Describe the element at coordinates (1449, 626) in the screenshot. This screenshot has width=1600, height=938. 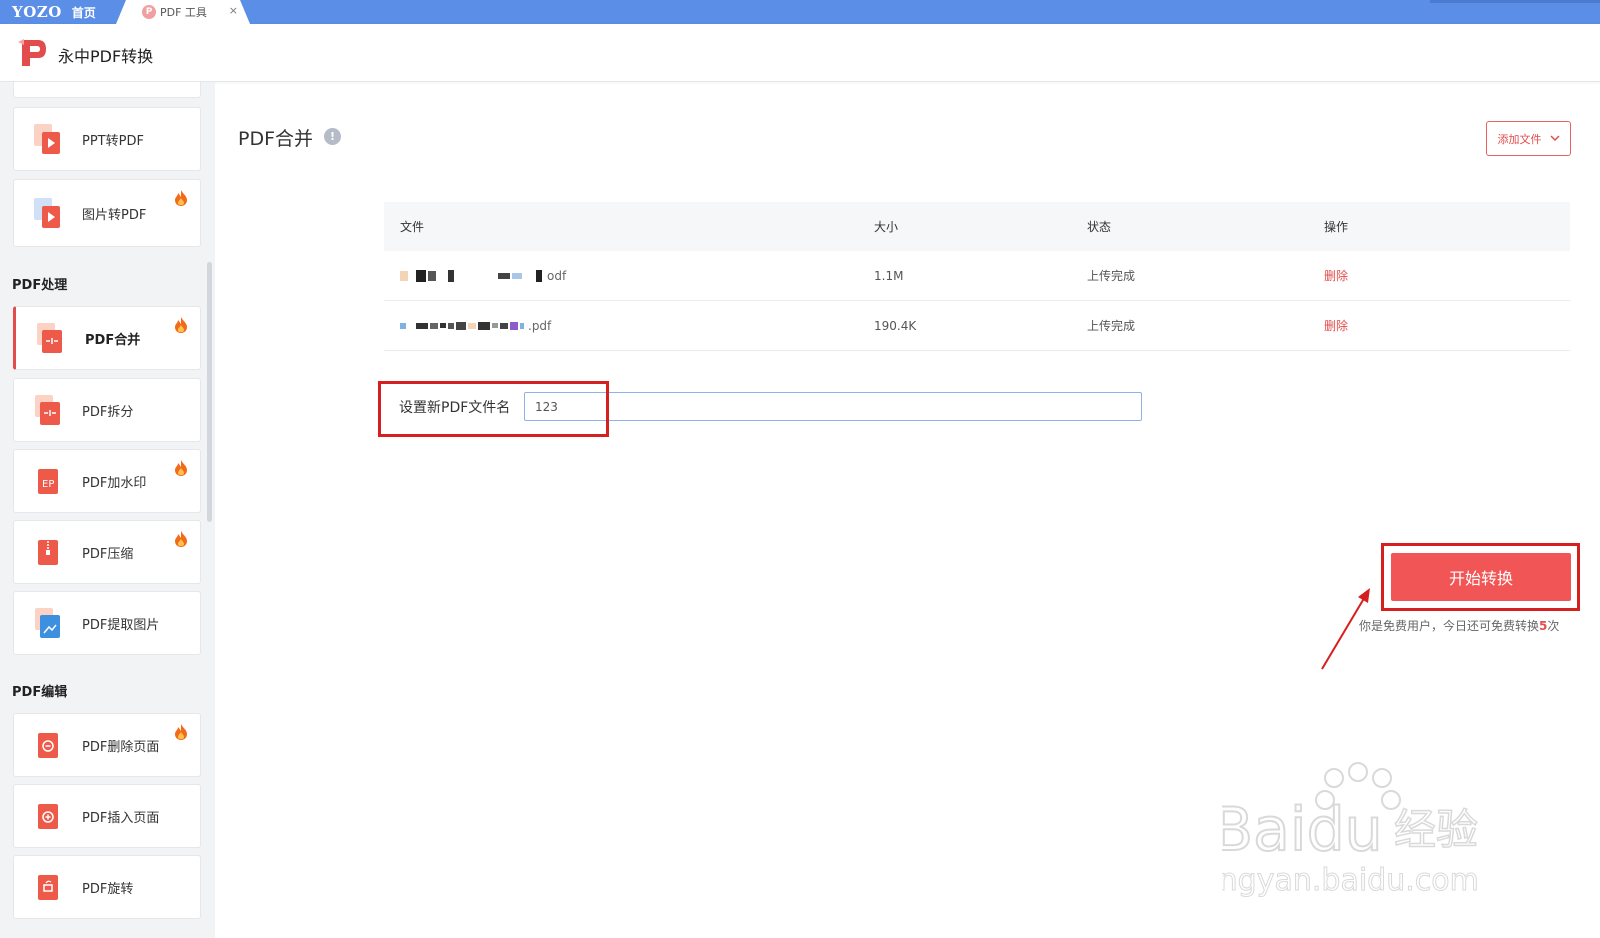
I see `quota-prefix: 你是免费用户，今日还可免费转换` at that location.